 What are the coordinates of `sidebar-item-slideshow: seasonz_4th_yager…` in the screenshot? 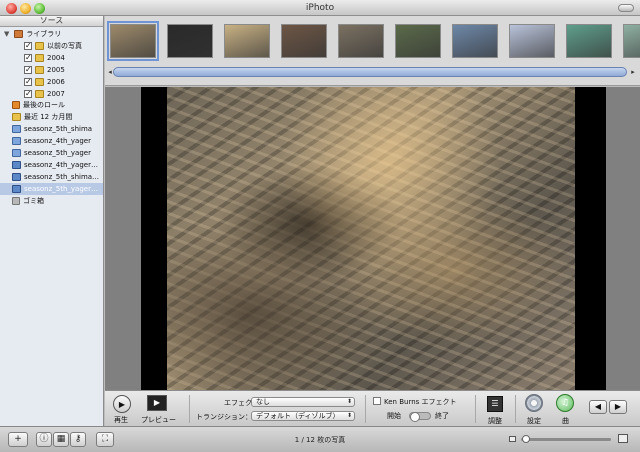 It's located at (57, 165).